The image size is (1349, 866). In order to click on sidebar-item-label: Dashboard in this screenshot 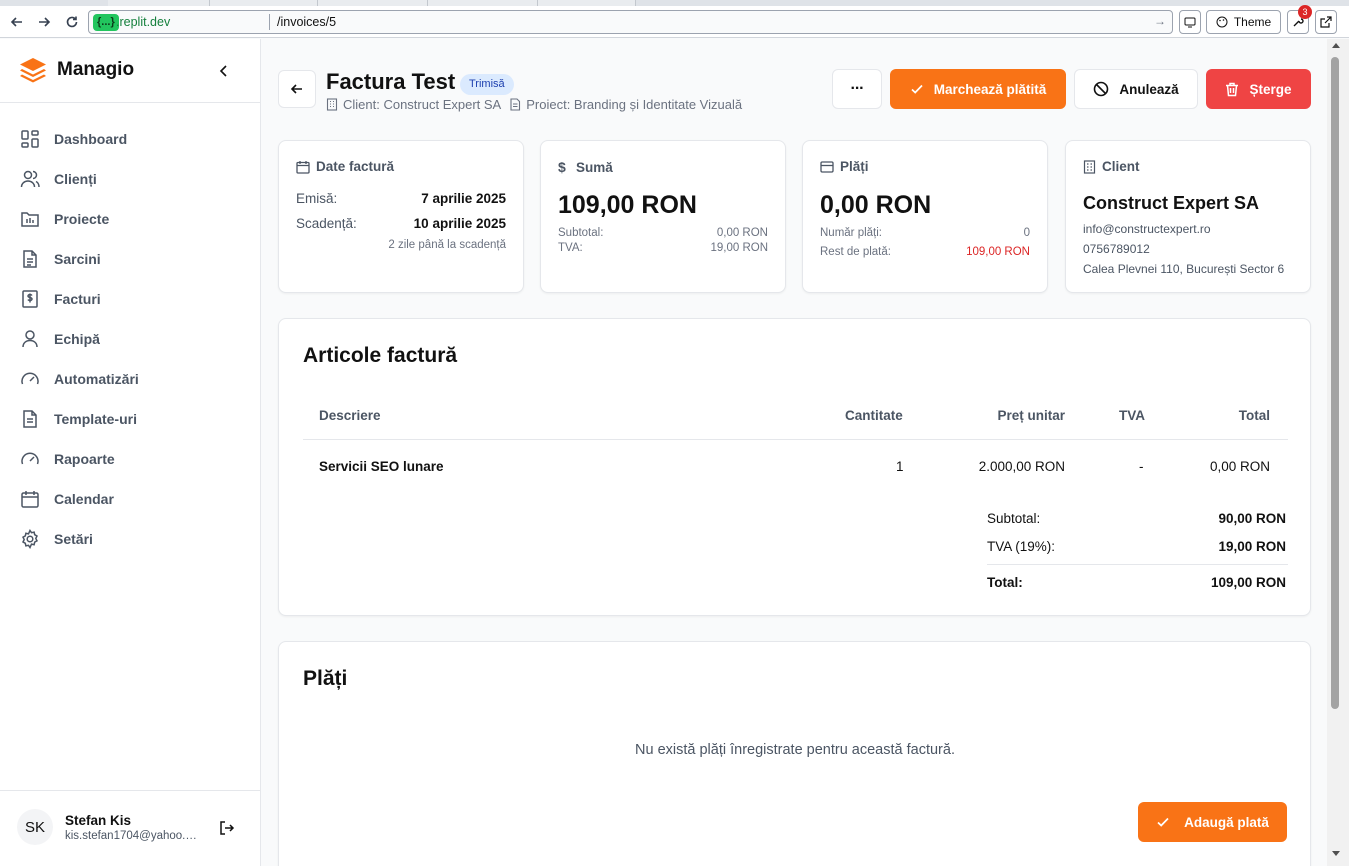, I will do `click(91, 139)`.